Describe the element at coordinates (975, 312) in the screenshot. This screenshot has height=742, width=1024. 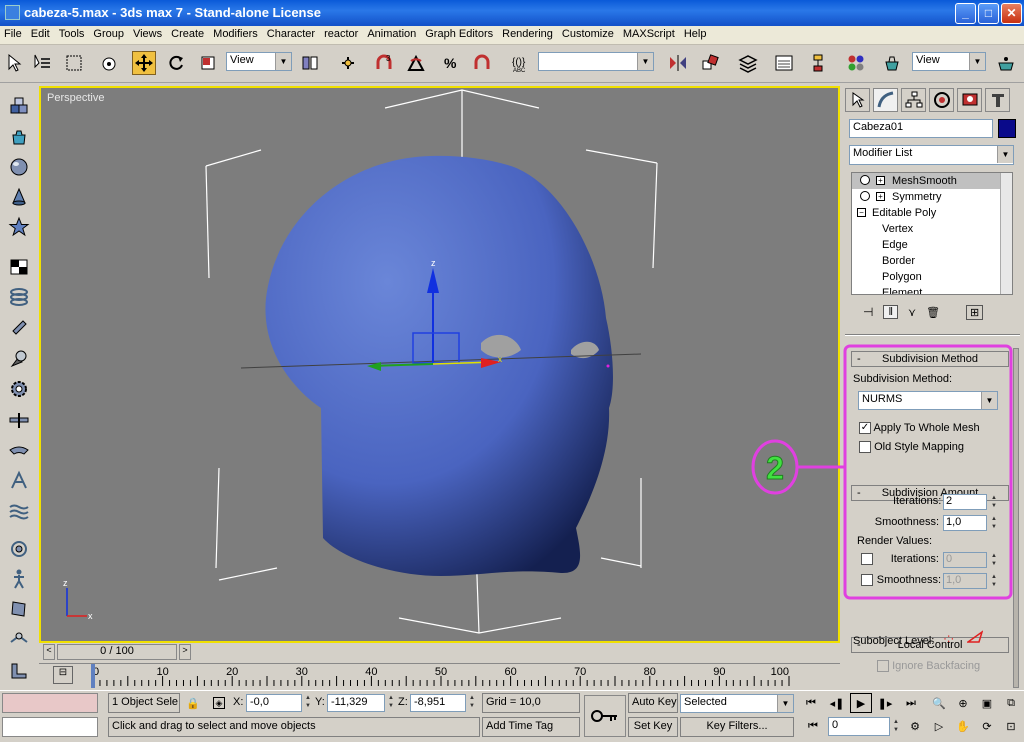
I see `configure-sets-icon: ⊞` at that location.